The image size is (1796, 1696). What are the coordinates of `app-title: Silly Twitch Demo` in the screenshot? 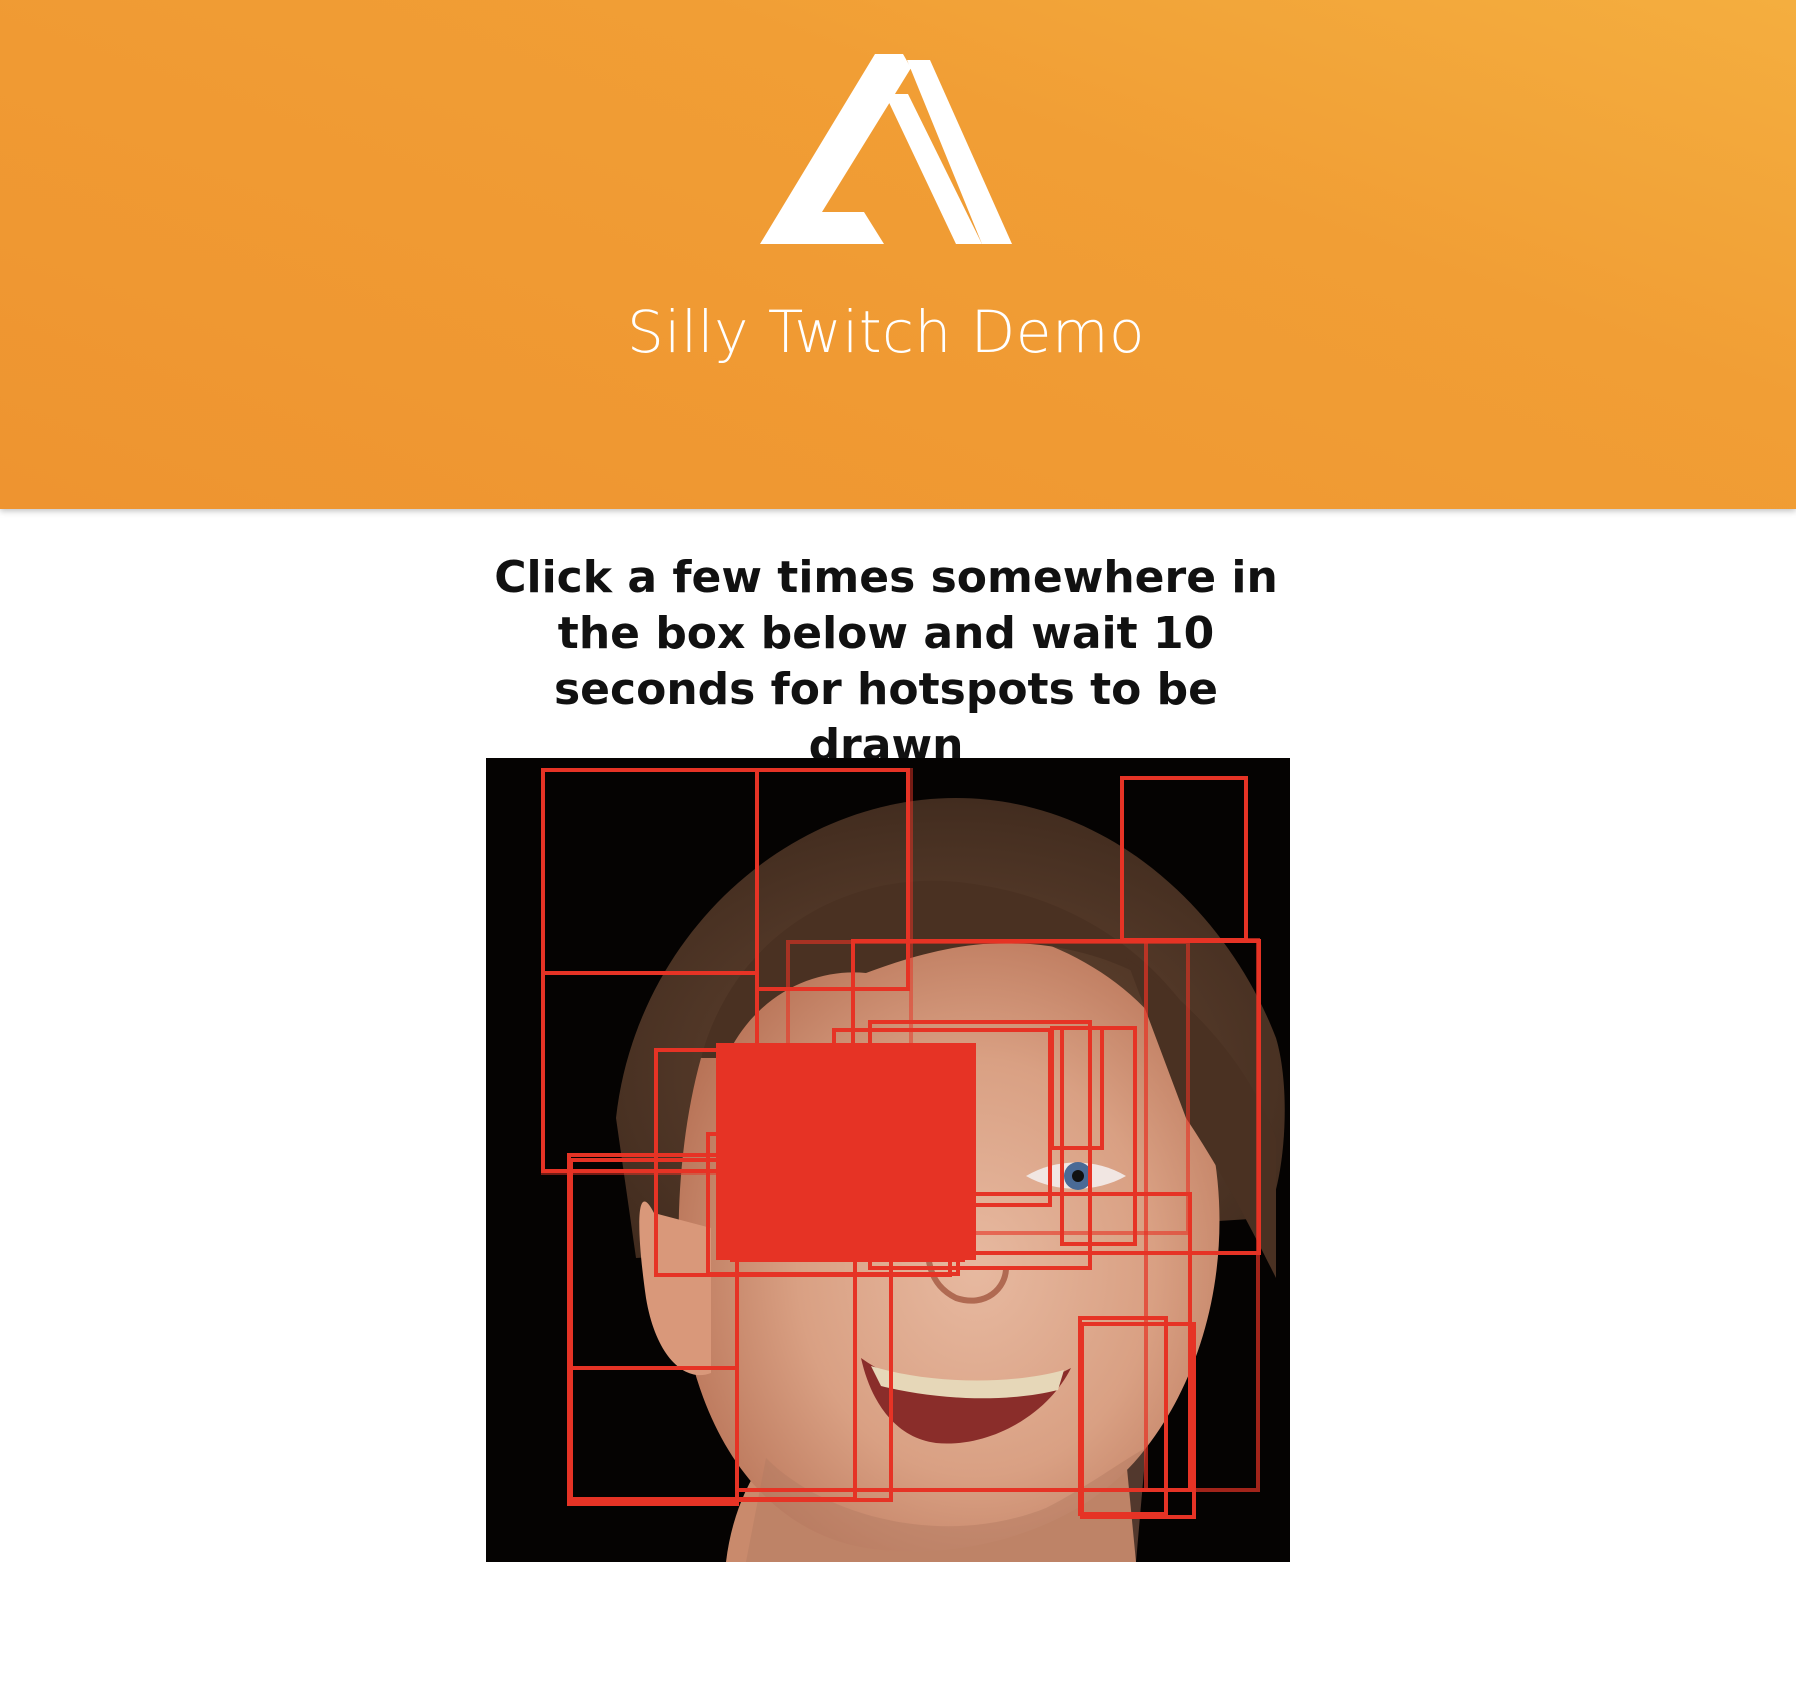 It's located at (886, 332).